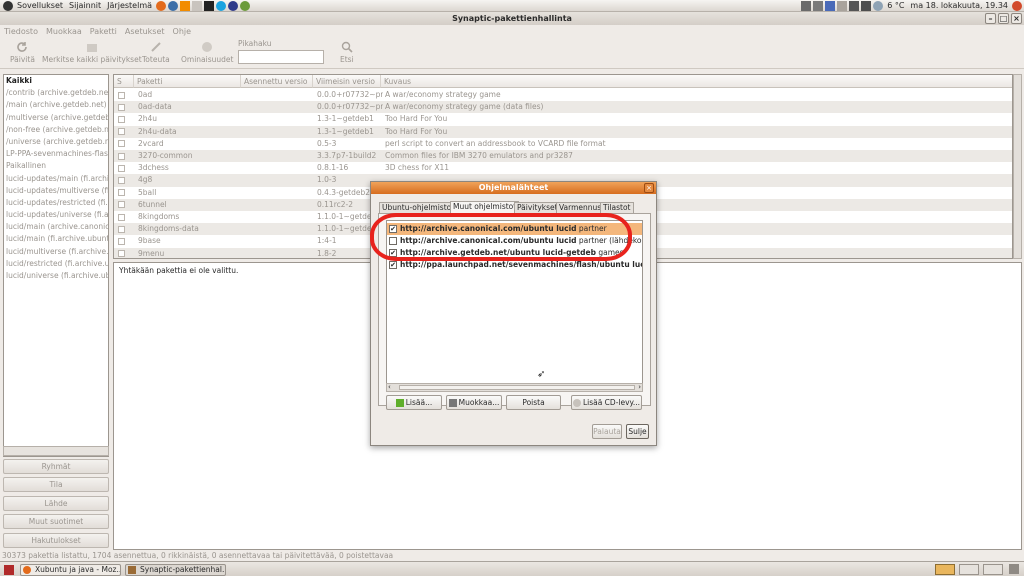  What do you see at coordinates (209, 5) in the screenshot?
I see `terminal-icon` at bounding box center [209, 5].